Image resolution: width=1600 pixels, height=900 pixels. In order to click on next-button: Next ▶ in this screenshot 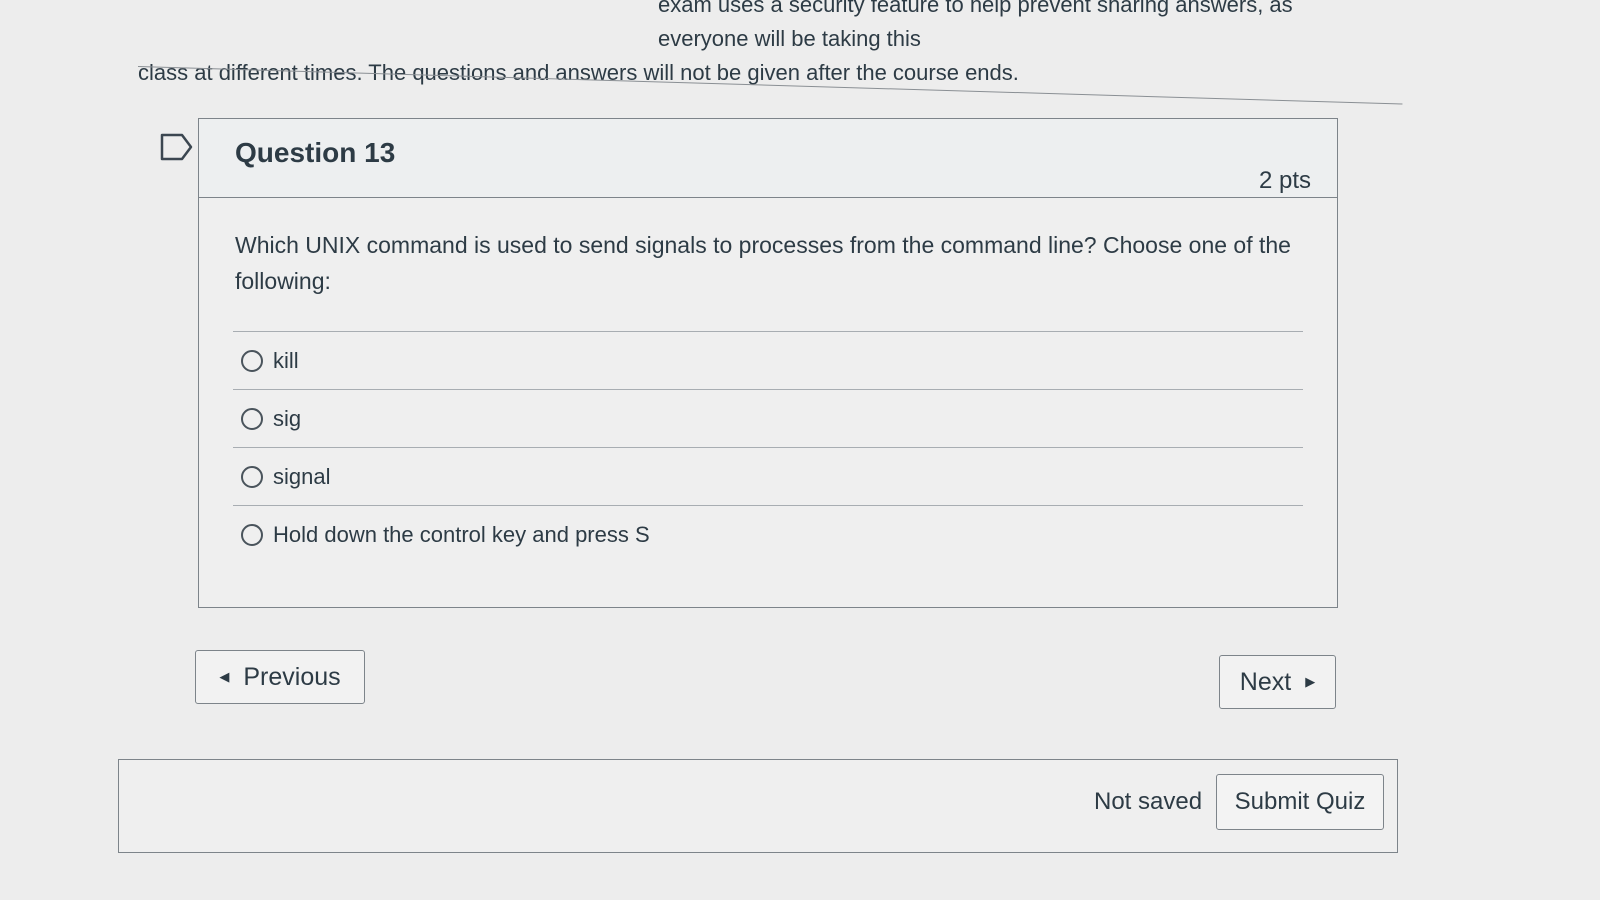, I will do `click(1277, 682)`.